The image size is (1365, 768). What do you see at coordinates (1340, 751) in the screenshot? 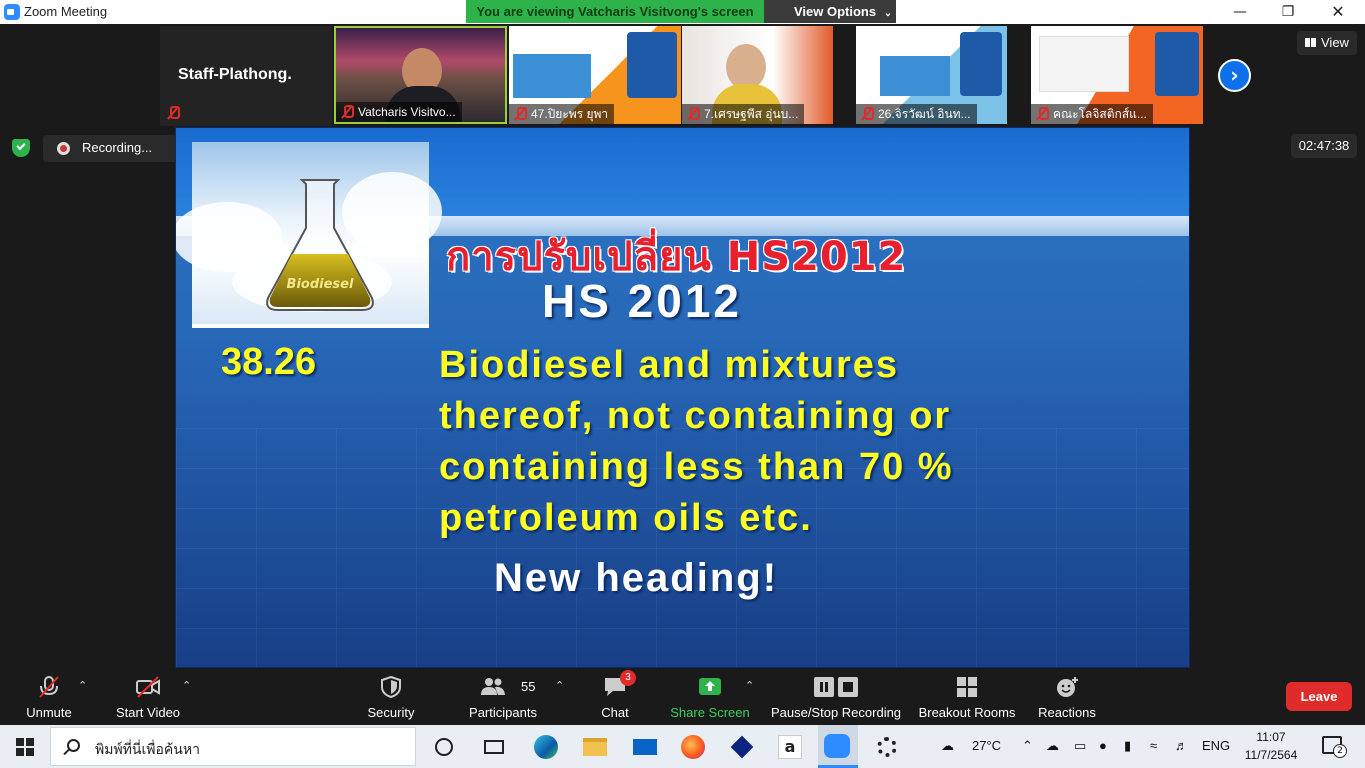
I see `notification-count: 2` at bounding box center [1340, 751].